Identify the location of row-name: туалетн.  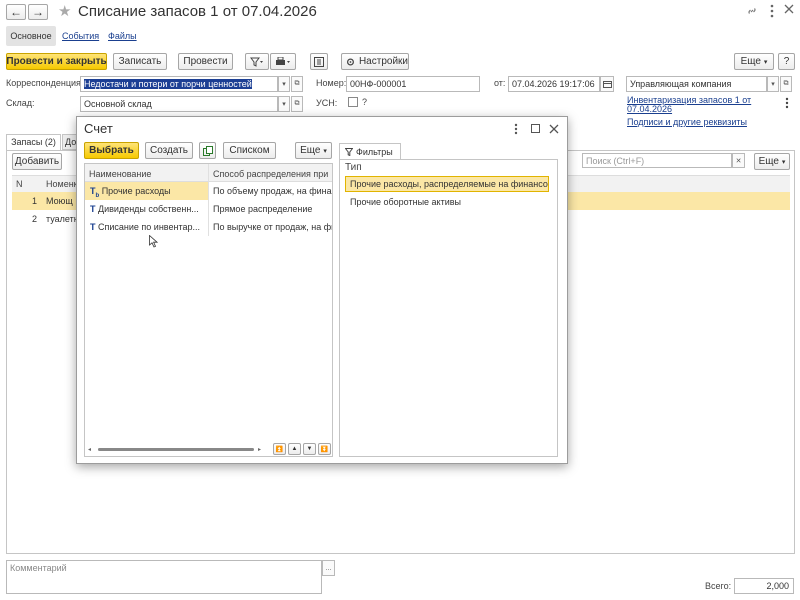
(62, 219).